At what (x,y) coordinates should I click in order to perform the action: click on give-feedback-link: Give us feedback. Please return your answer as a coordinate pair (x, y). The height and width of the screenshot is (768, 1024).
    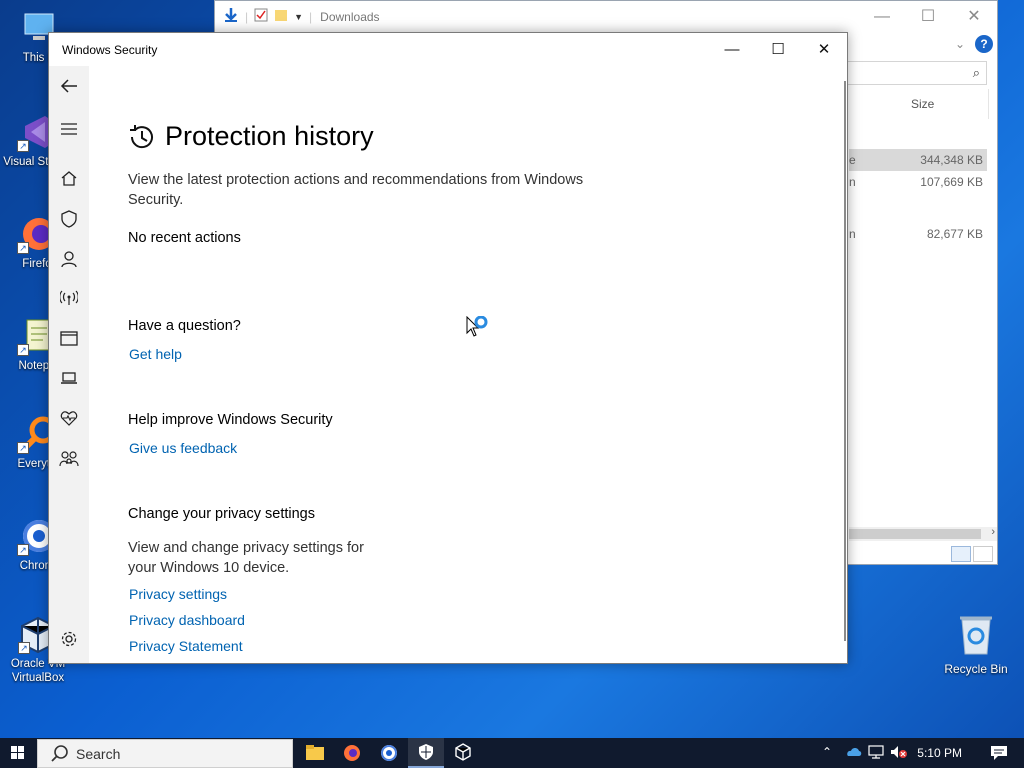
    Looking at the image, I should click on (183, 448).